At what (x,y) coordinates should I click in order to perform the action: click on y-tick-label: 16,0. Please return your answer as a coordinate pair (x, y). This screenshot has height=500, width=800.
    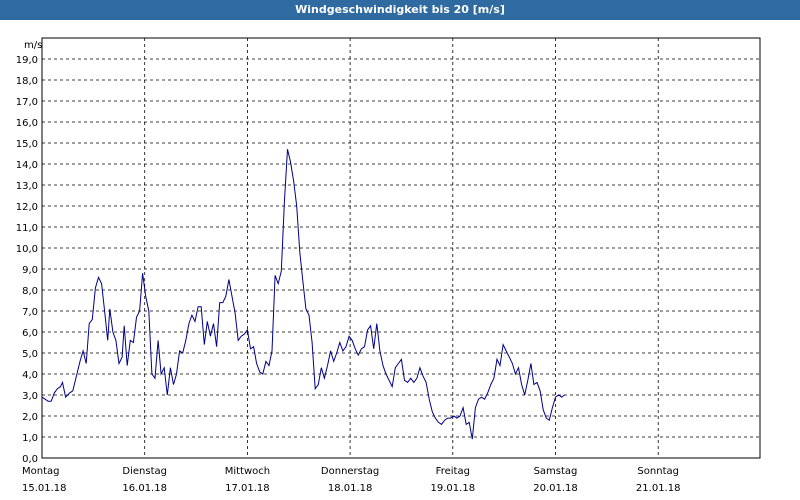
    Looking at the image, I should click on (27, 123).